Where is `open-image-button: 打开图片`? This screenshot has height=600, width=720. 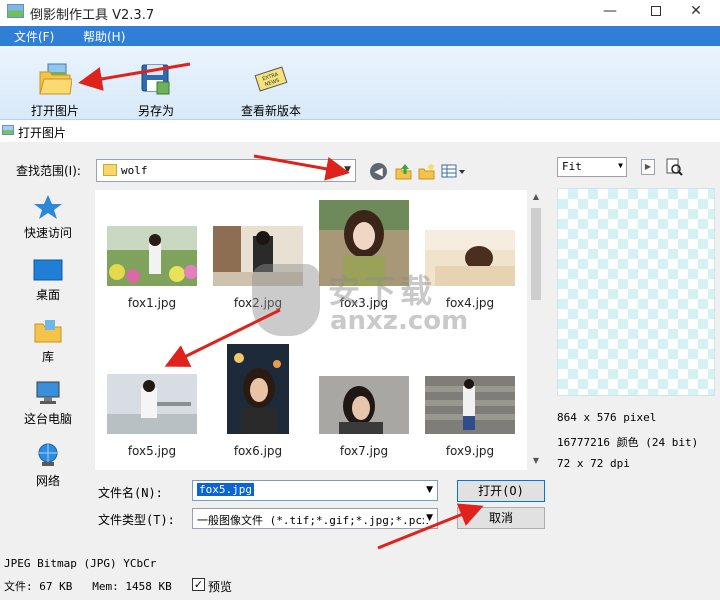 open-image-button: 打开图片 is located at coordinates (55, 83).